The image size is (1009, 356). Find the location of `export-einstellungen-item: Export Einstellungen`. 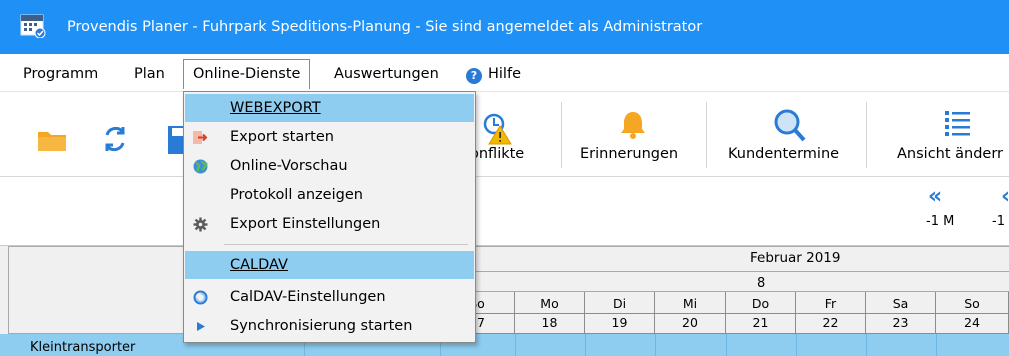

export-einstellungen-item: Export Einstellungen is located at coordinates (329, 224).